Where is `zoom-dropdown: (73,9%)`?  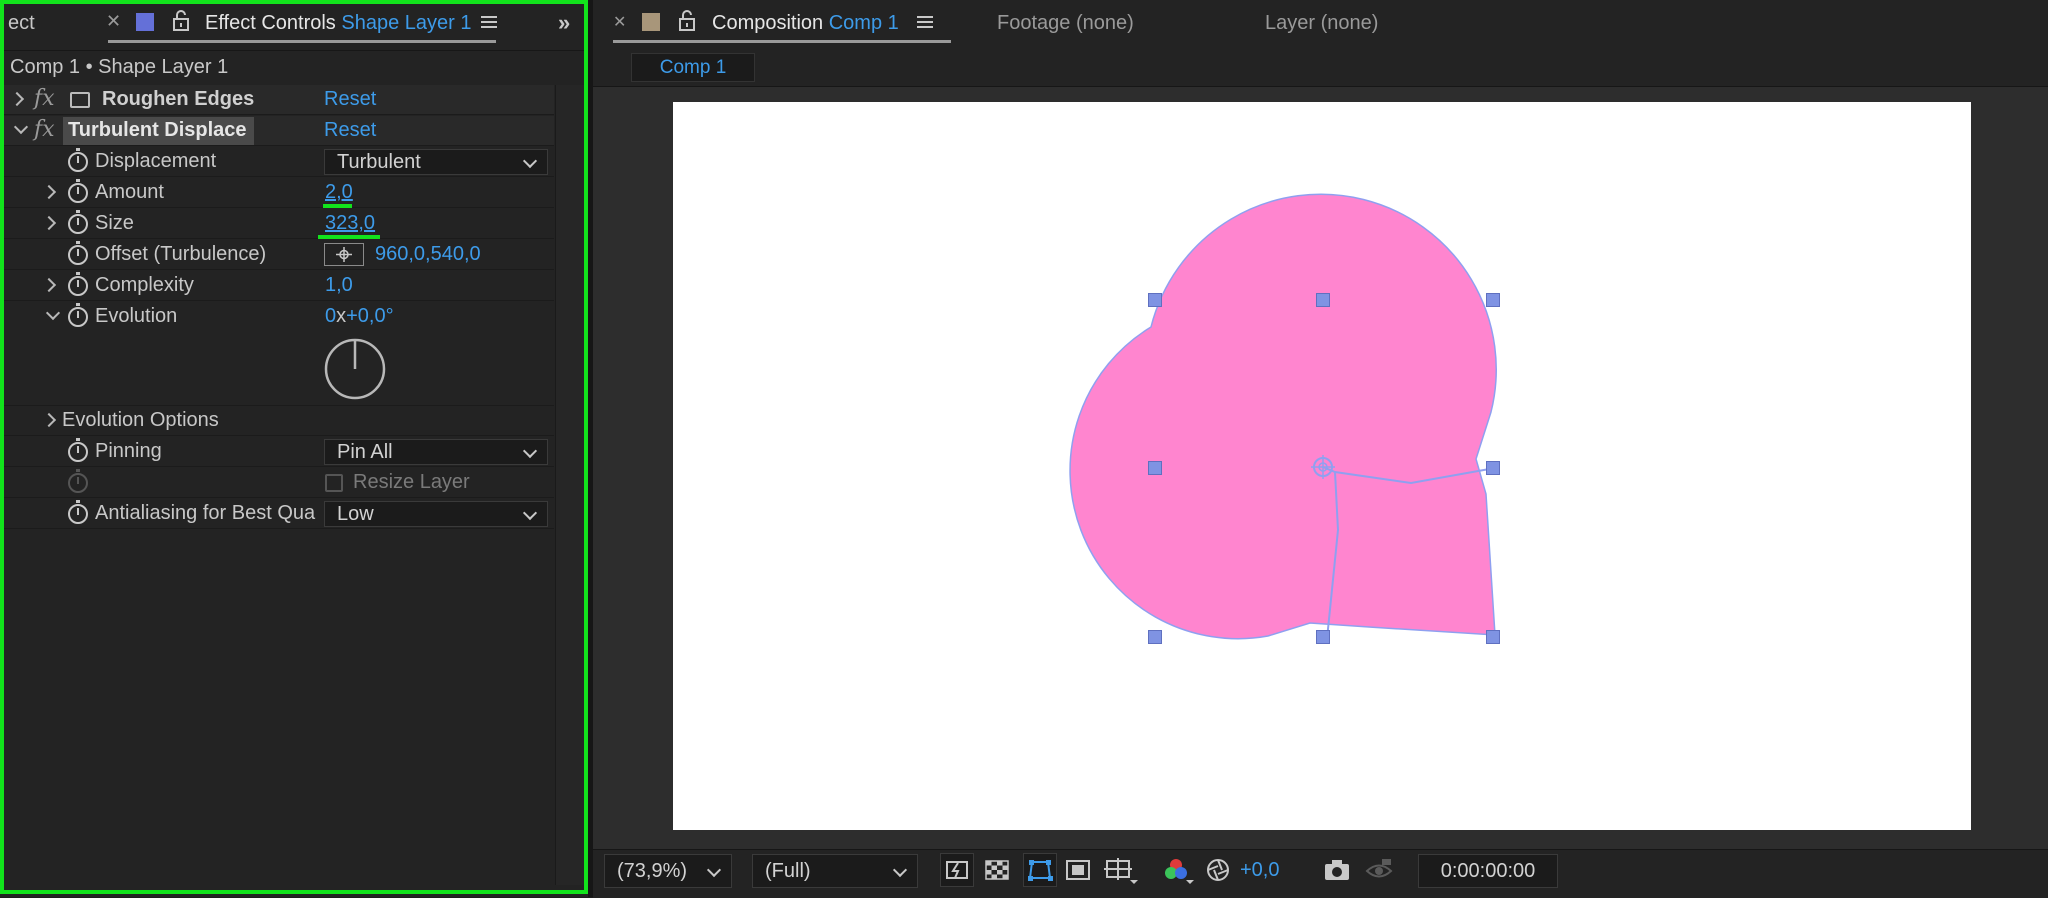 zoom-dropdown: (73,9%) is located at coordinates (668, 871).